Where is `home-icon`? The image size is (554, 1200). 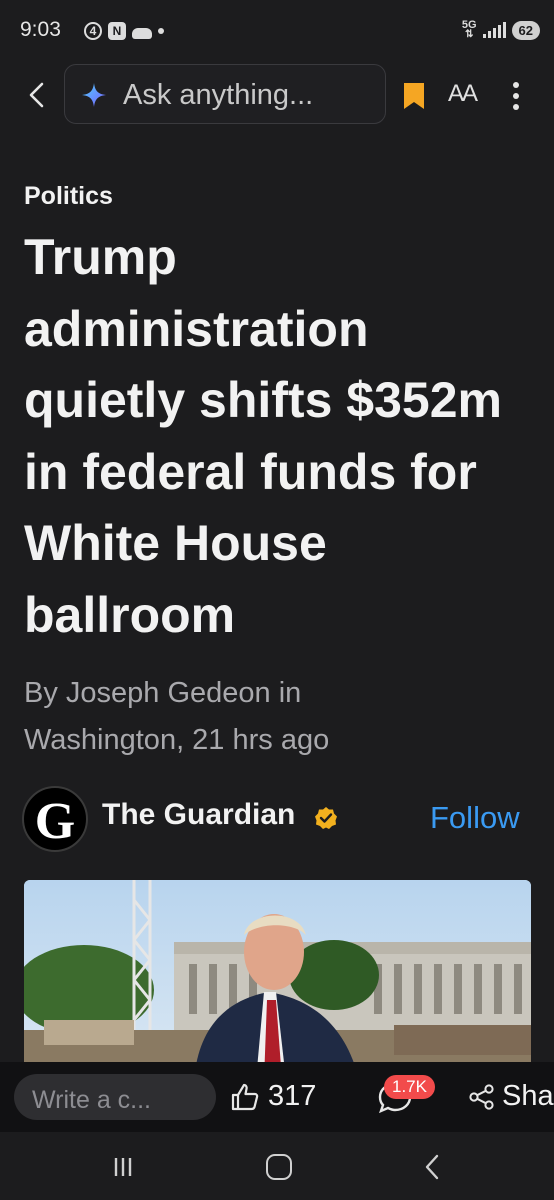
home-icon is located at coordinates (279, 1167).